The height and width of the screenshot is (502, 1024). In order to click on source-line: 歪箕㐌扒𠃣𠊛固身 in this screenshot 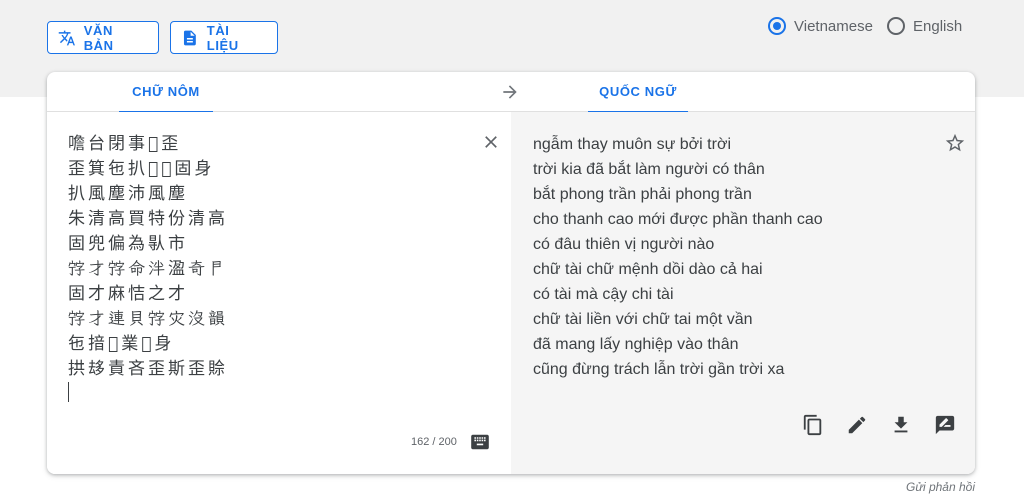, I will do `click(141, 169)`.